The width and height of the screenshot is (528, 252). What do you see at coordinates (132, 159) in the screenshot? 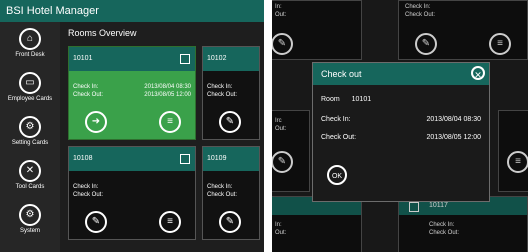
I see `room-card-header: 10108` at bounding box center [132, 159].